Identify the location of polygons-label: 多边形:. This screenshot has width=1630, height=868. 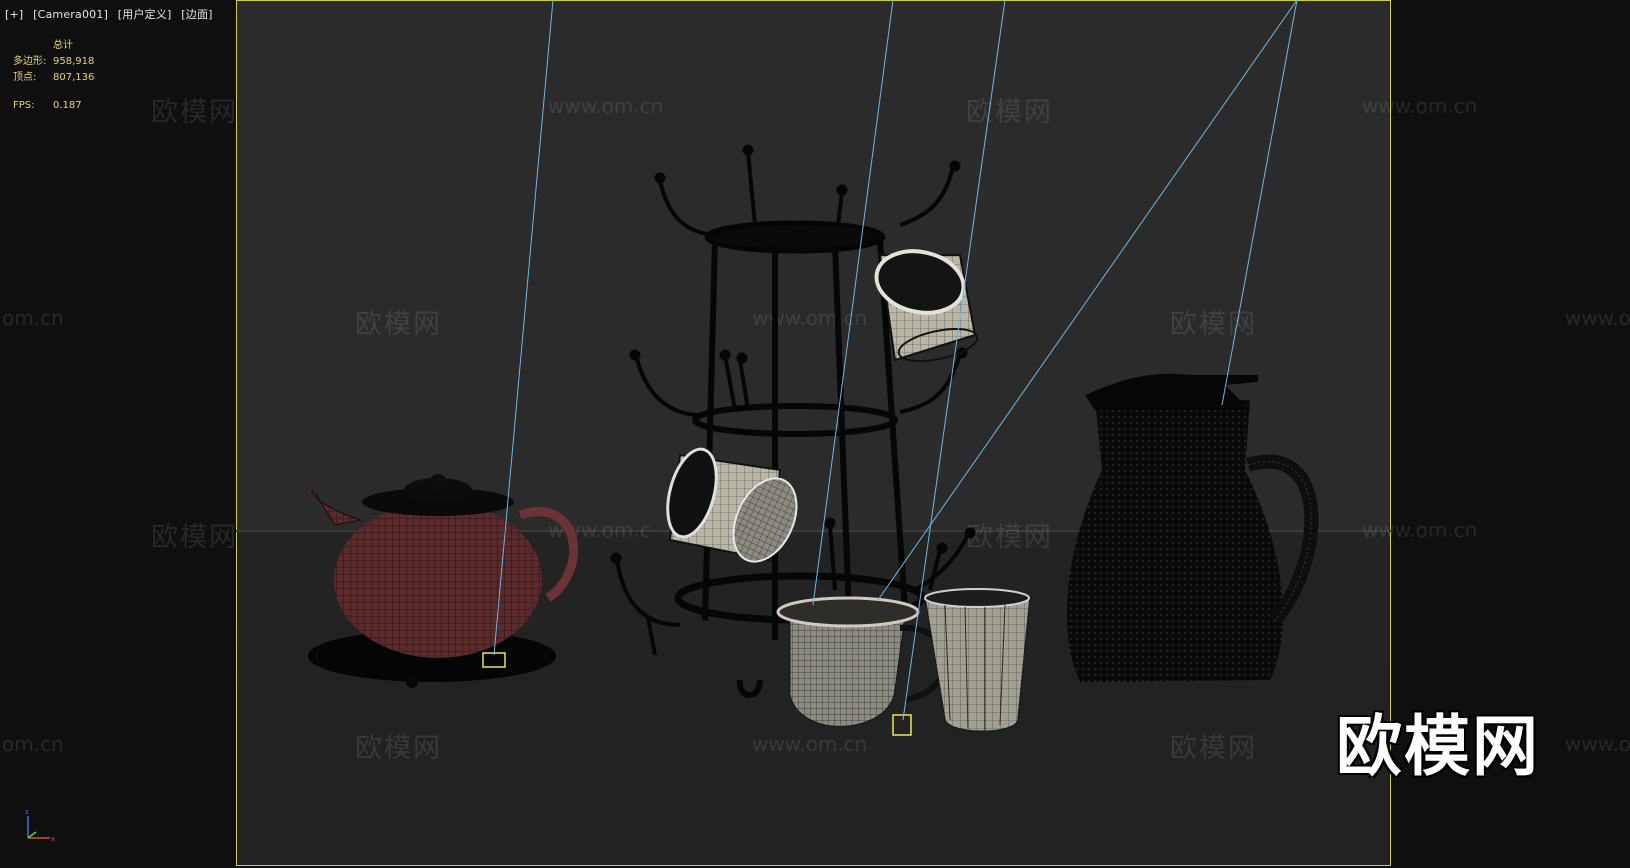
(30, 61).